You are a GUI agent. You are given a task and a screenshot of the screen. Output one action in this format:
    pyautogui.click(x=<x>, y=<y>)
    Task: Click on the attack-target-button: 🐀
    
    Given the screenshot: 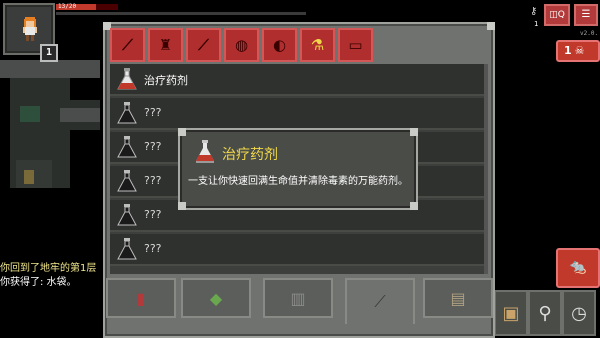 What is the action you would take?
    pyautogui.click(x=578, y=268)
    